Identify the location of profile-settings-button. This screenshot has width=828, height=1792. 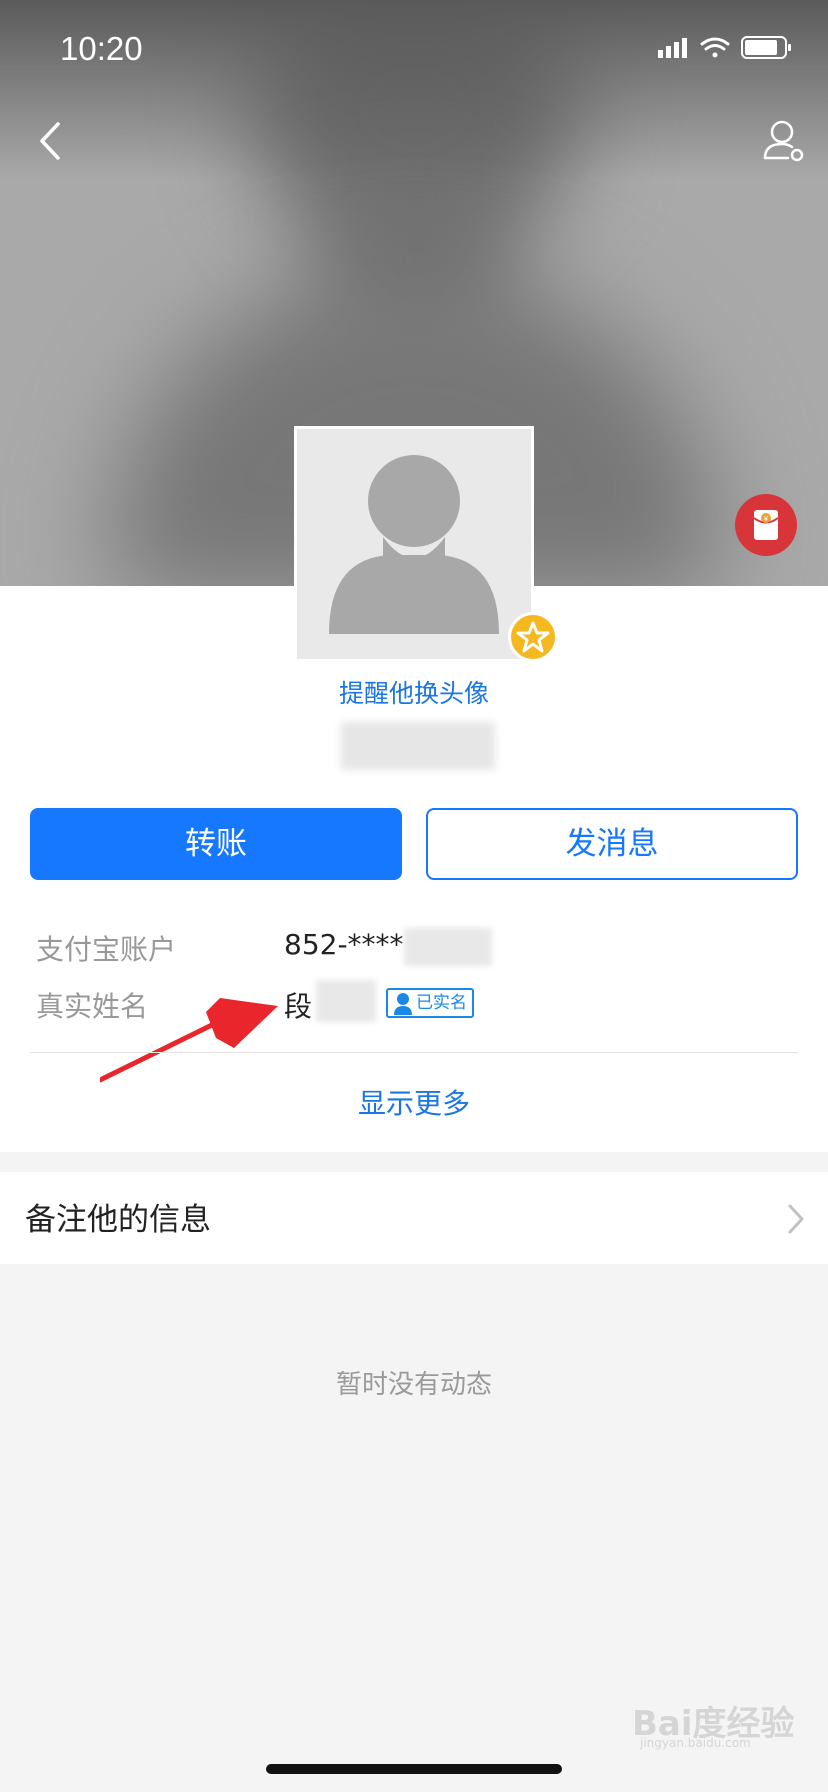
(784, 141).